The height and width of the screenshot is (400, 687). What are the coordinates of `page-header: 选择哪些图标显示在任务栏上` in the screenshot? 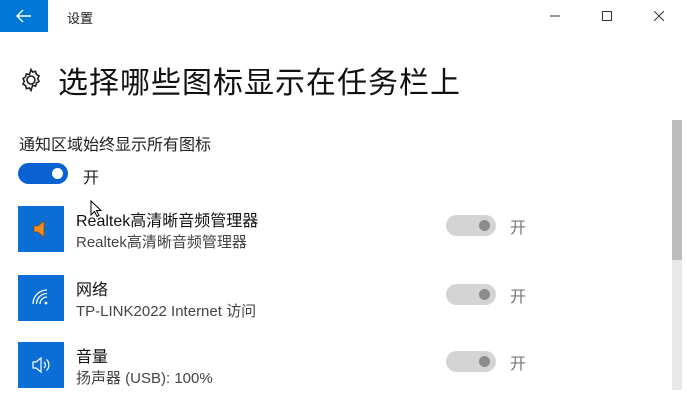 It's located at (239, 80).